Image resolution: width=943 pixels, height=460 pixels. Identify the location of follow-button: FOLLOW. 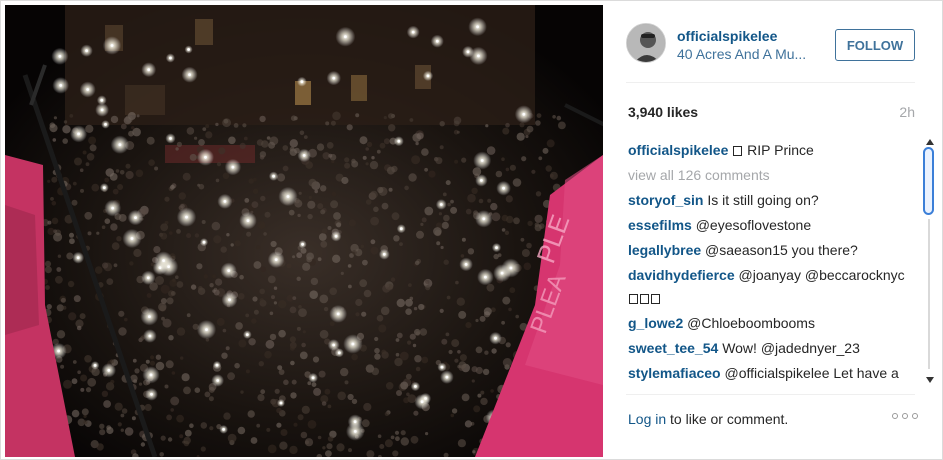
(875, 45).